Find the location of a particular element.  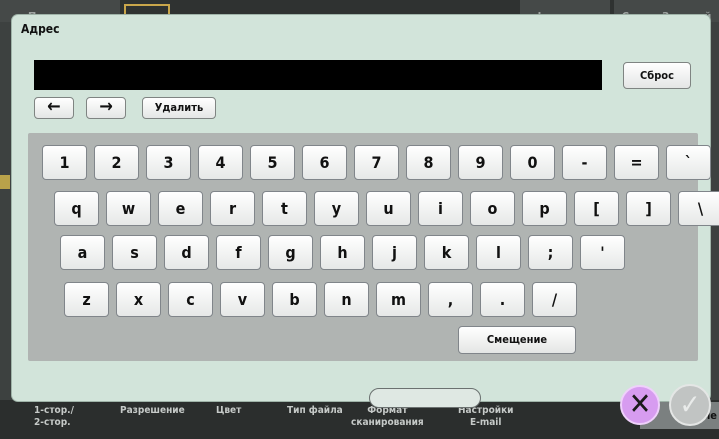

bottom-tab-email-settings-label-2: E-mail is located at coordinates (485, 422).